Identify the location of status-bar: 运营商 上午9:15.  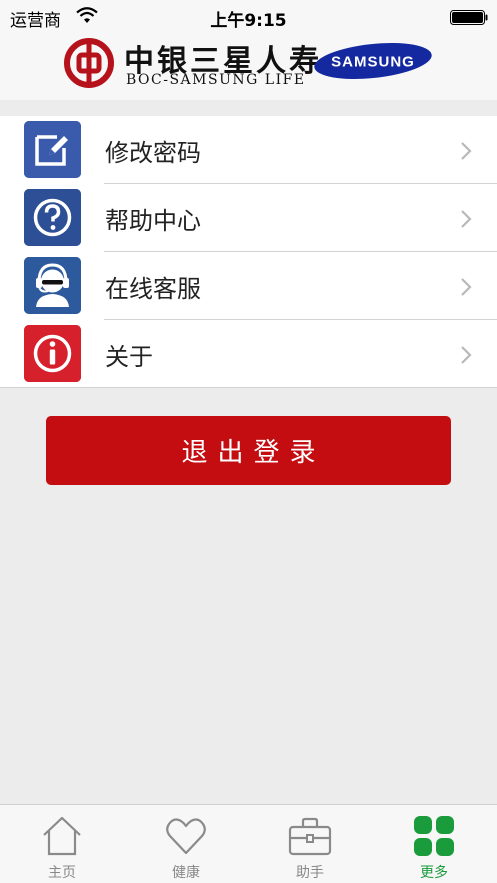
(248, 17).